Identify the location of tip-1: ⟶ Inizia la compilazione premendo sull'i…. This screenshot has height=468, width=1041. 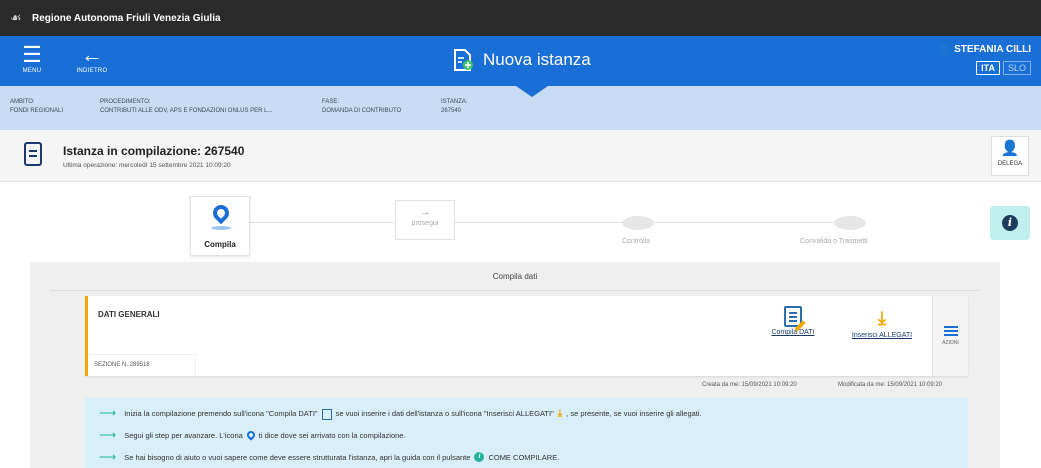
(400, 413).